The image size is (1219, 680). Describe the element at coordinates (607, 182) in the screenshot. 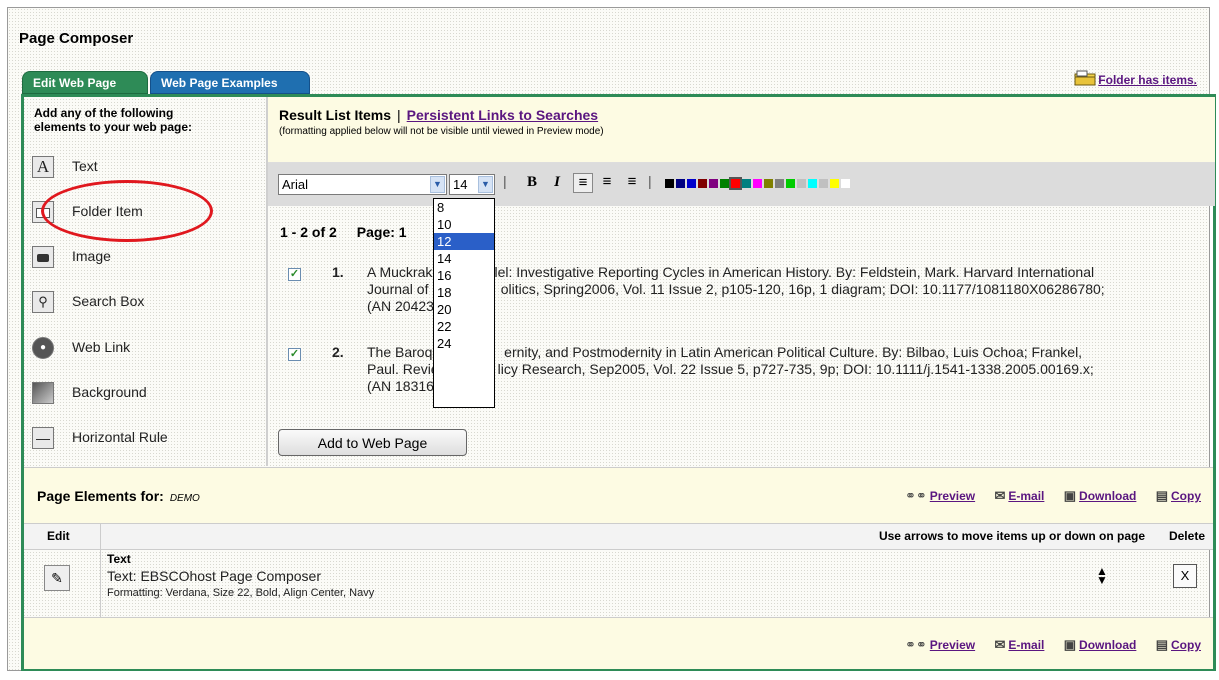

I see `align-center-icon: ≡` at that location.